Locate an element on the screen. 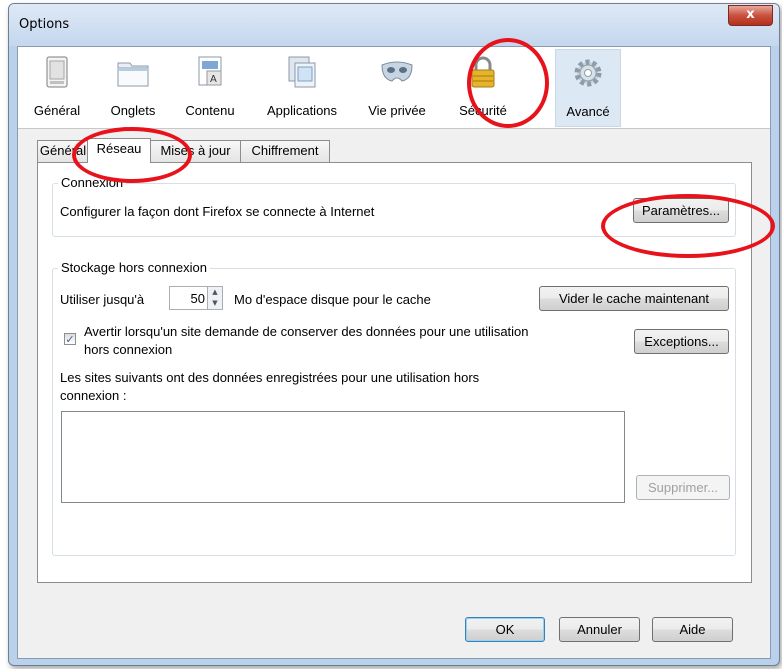 This screenshot has height=669, width=782. tab-encryption: Chiffrement is located at coordinates (285, 151).